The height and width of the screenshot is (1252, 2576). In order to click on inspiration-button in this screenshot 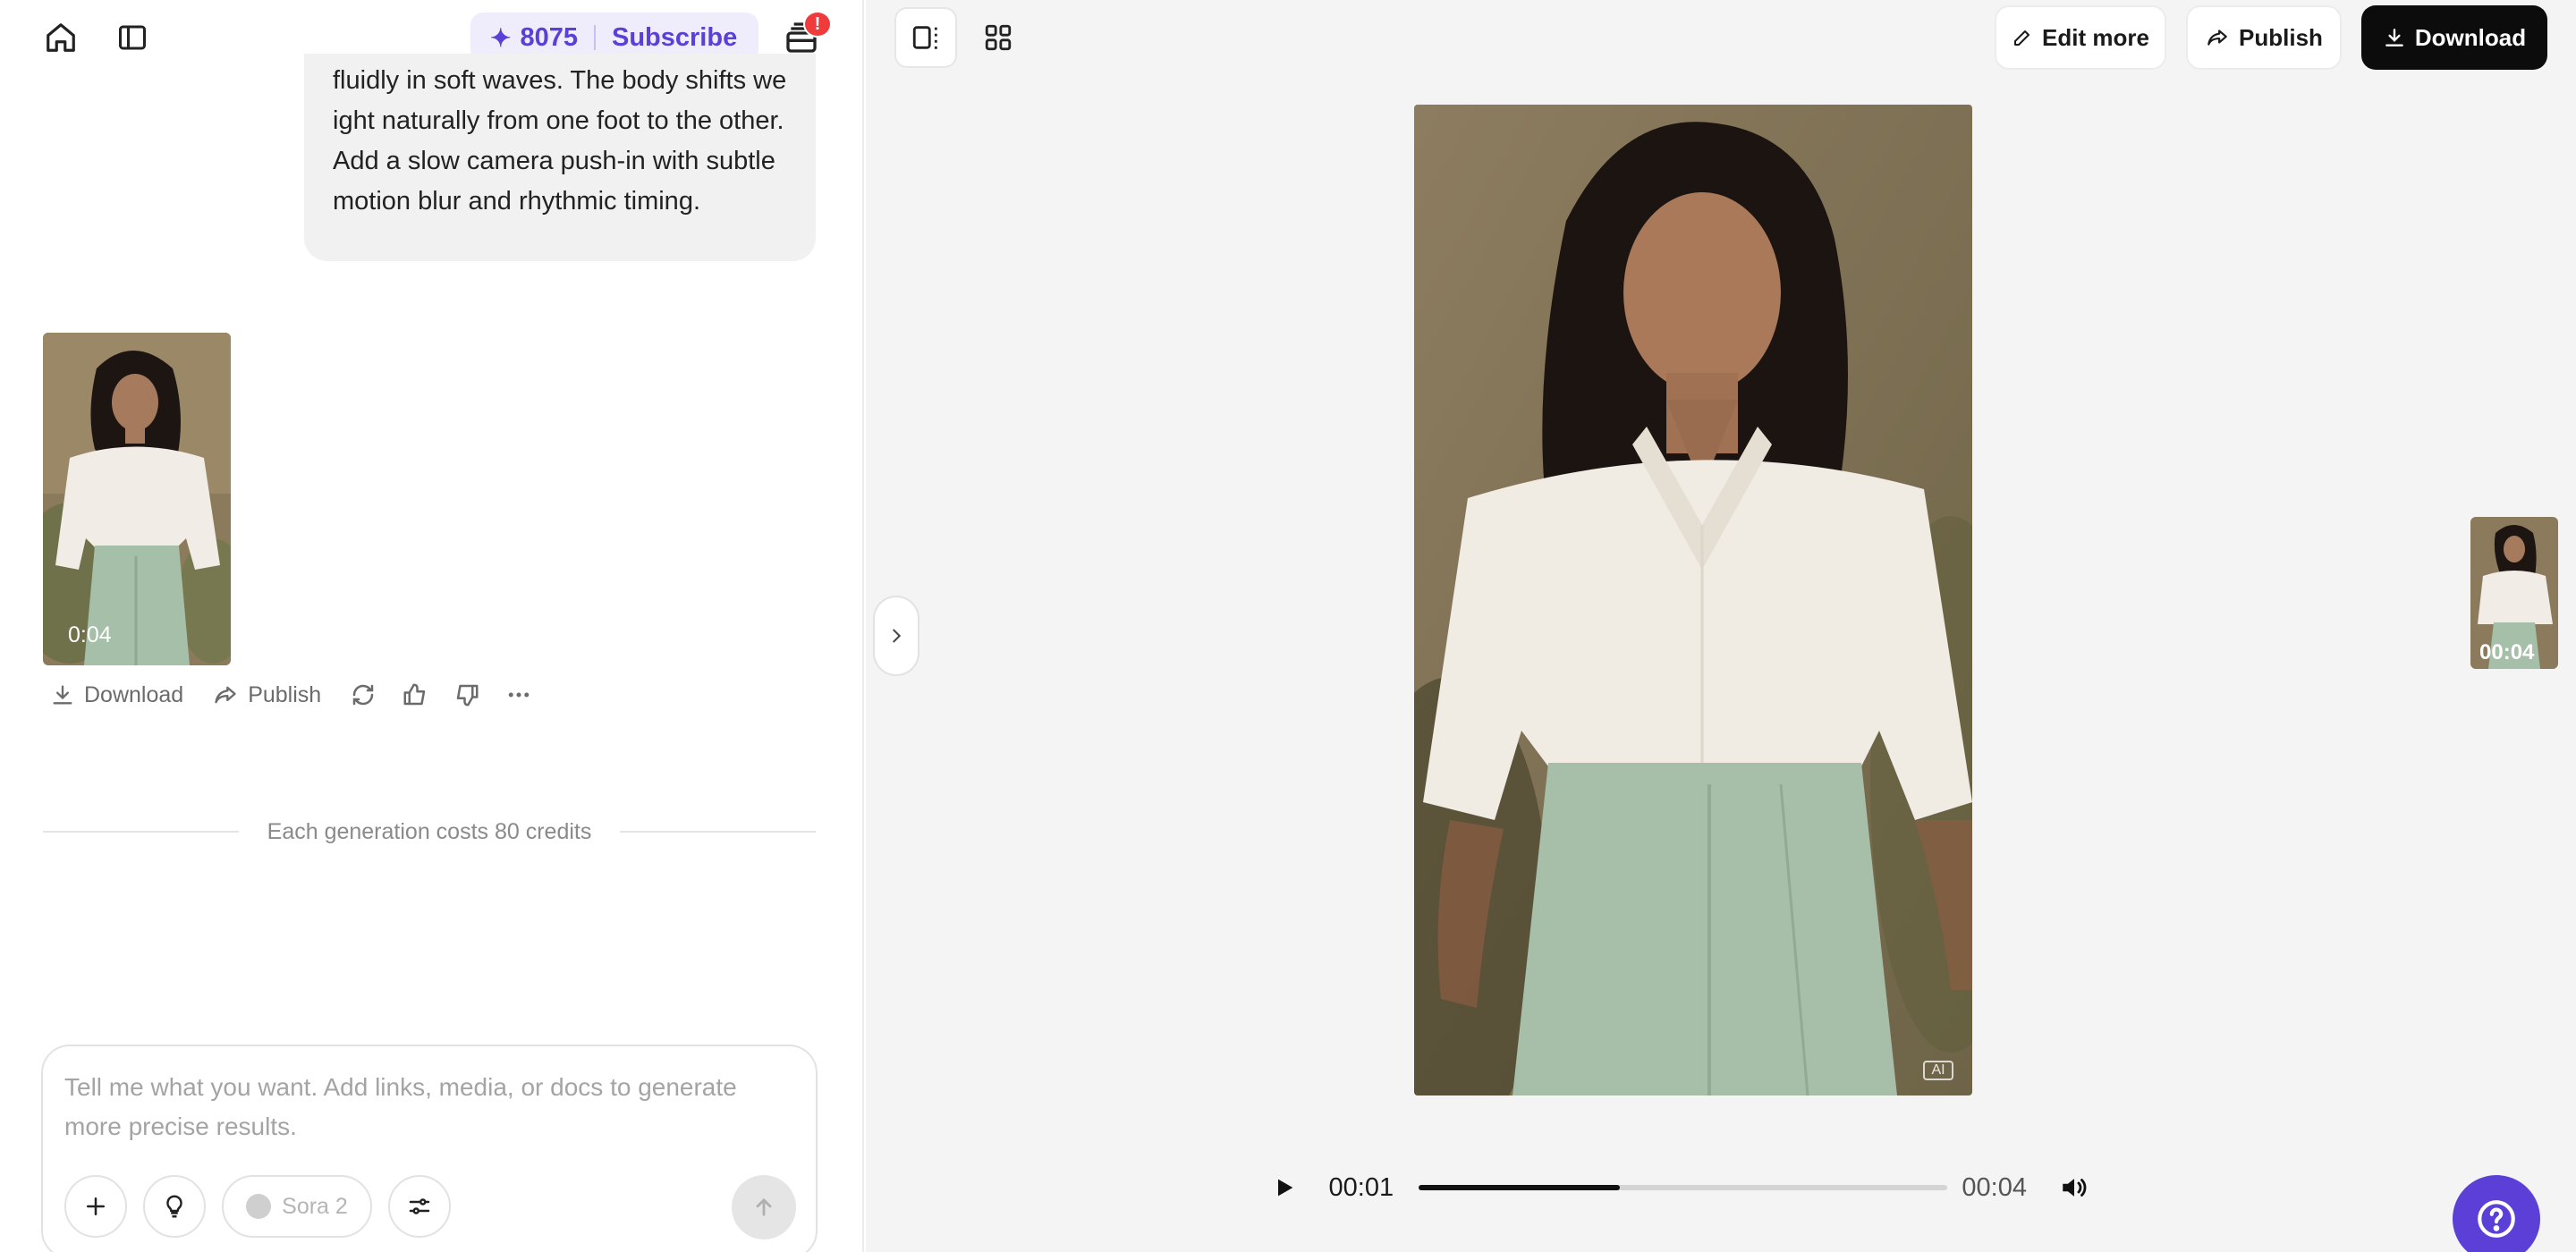, I will do `click(174, 1206)`.